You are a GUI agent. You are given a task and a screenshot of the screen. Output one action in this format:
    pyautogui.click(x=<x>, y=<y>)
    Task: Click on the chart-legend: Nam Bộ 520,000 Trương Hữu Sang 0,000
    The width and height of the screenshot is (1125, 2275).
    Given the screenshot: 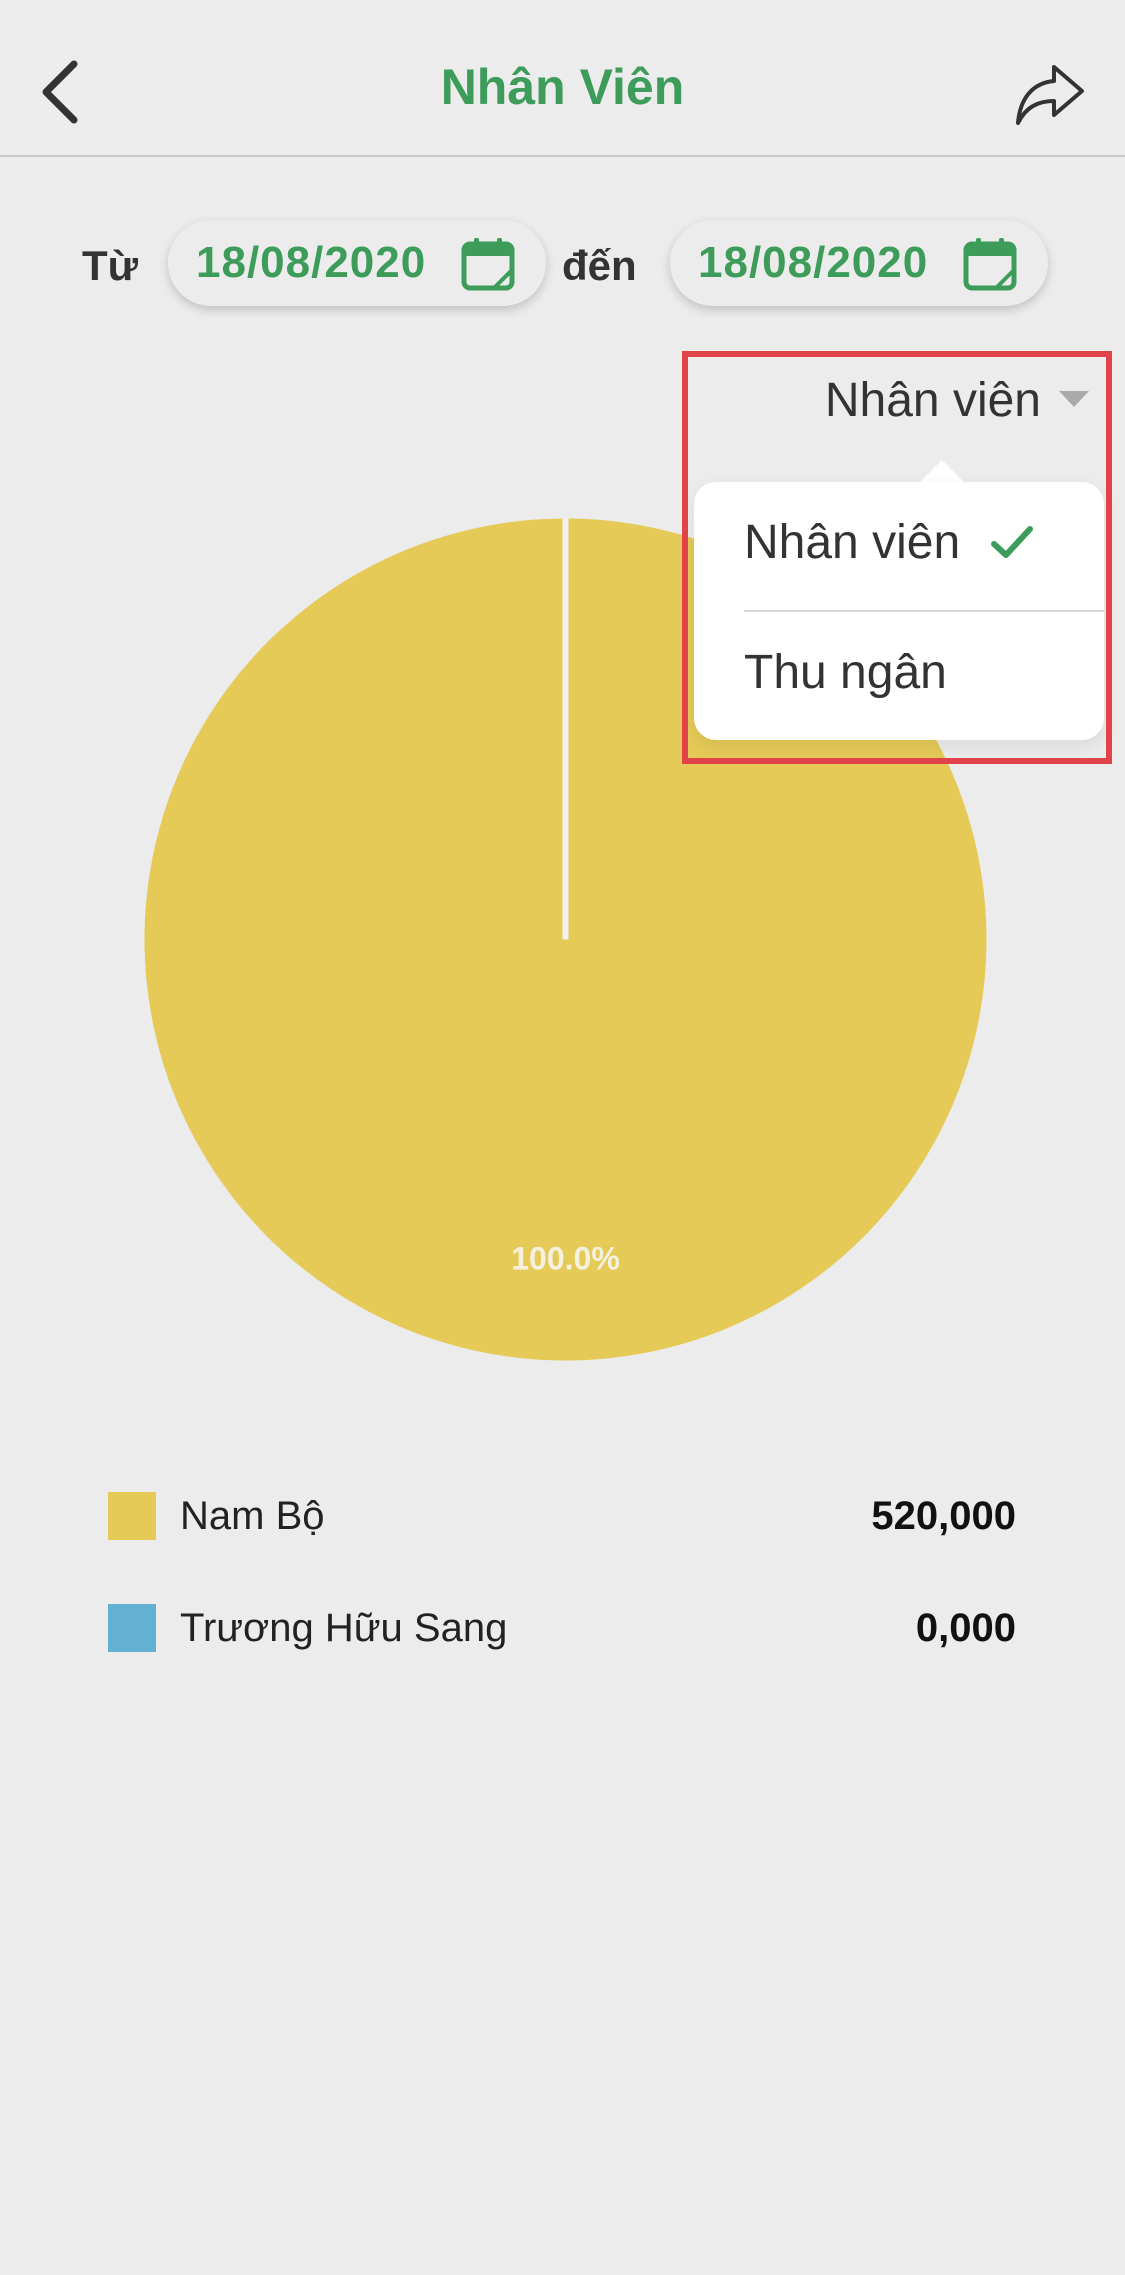 What is the action you would take?
    pyautogui.click(x=562, y=1572)
    